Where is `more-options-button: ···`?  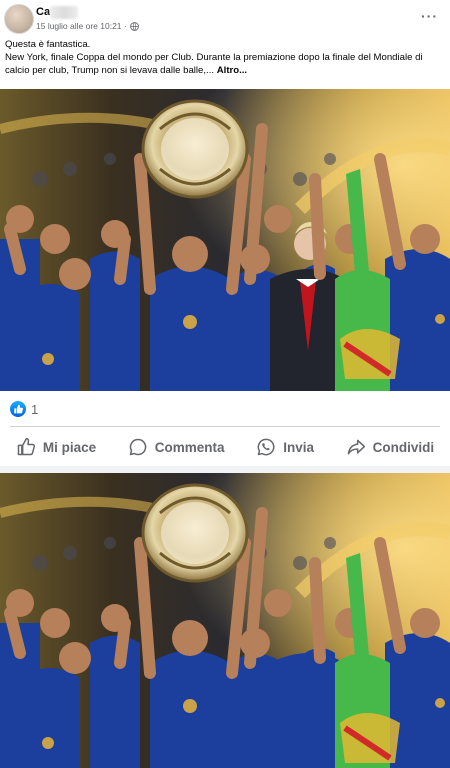
more-options-button: ··· is located at coordinates (429, 16).